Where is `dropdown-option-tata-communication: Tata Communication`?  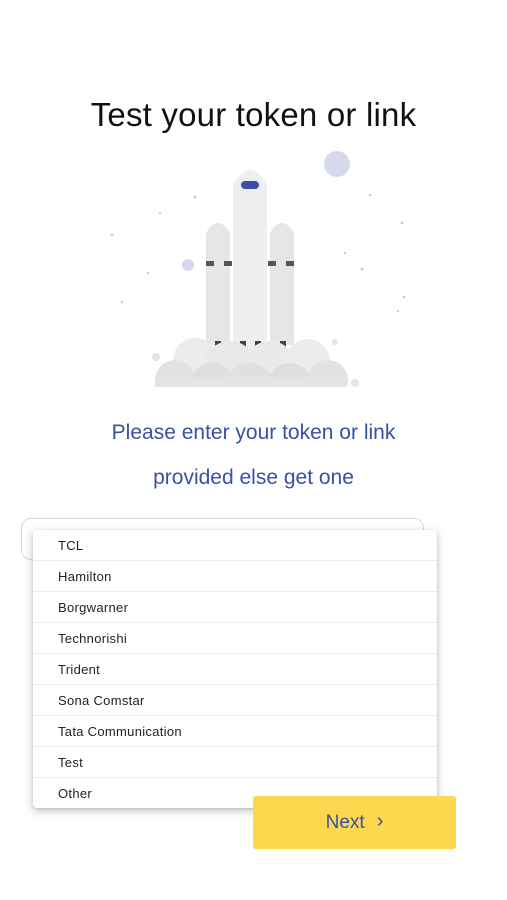
dropdown-option-tata-communication: Tata Communication is located at coordinates (235, 731).